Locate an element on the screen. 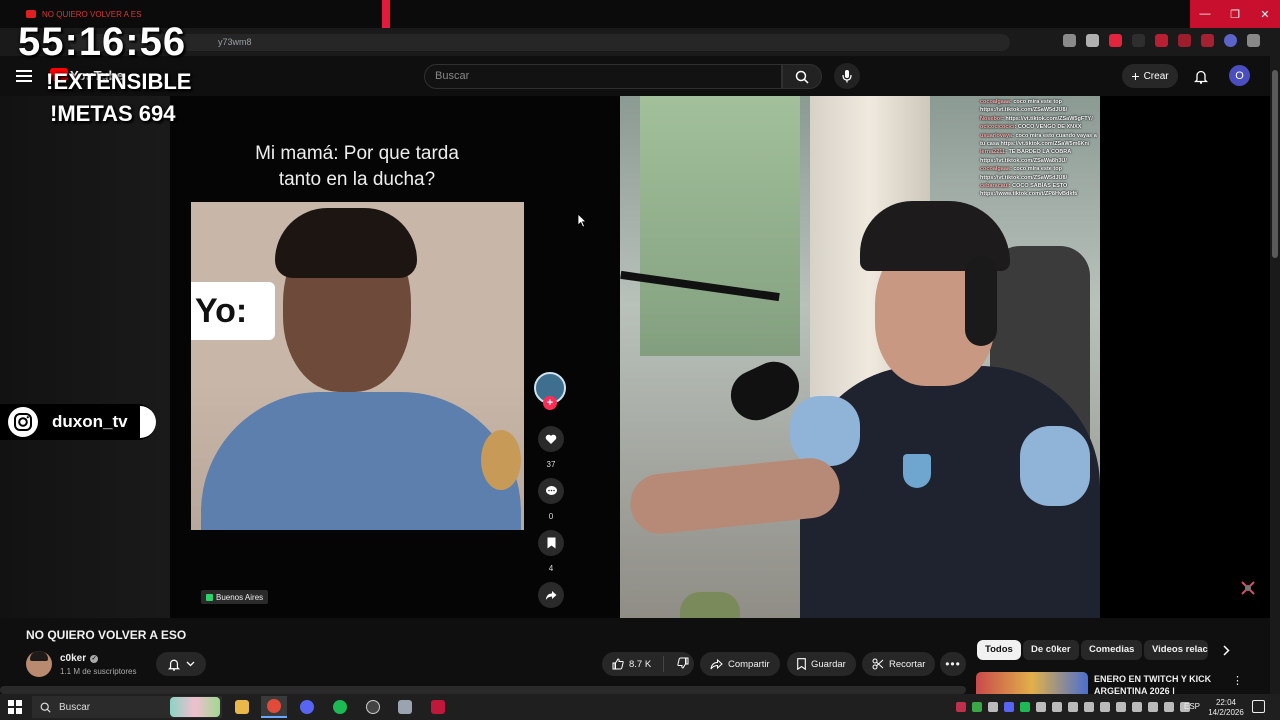  taskbar-discord is located at coordinates (307, 707).